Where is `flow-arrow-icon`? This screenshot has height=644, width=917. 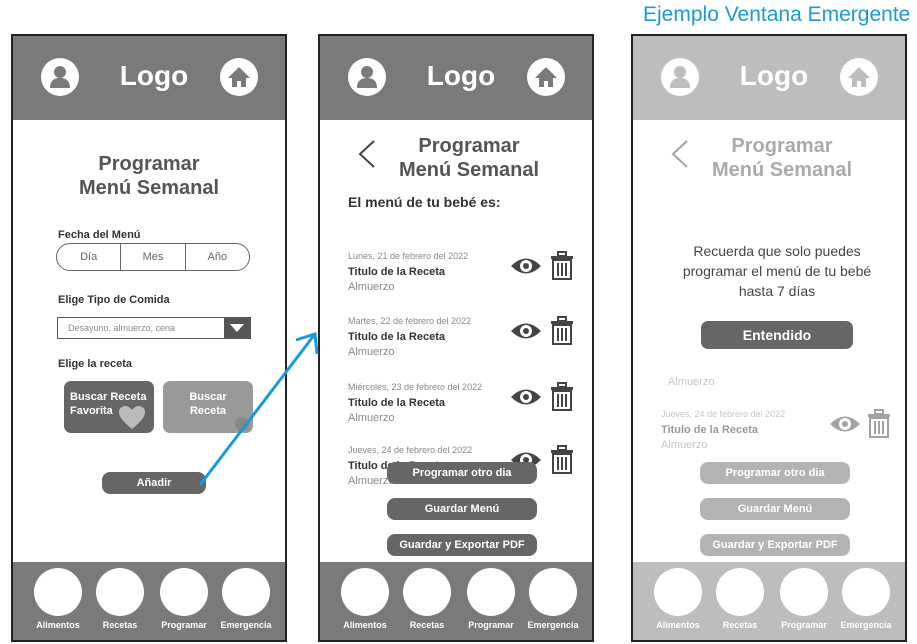 flow-arrow-icon is located at coordinates (258, 409).